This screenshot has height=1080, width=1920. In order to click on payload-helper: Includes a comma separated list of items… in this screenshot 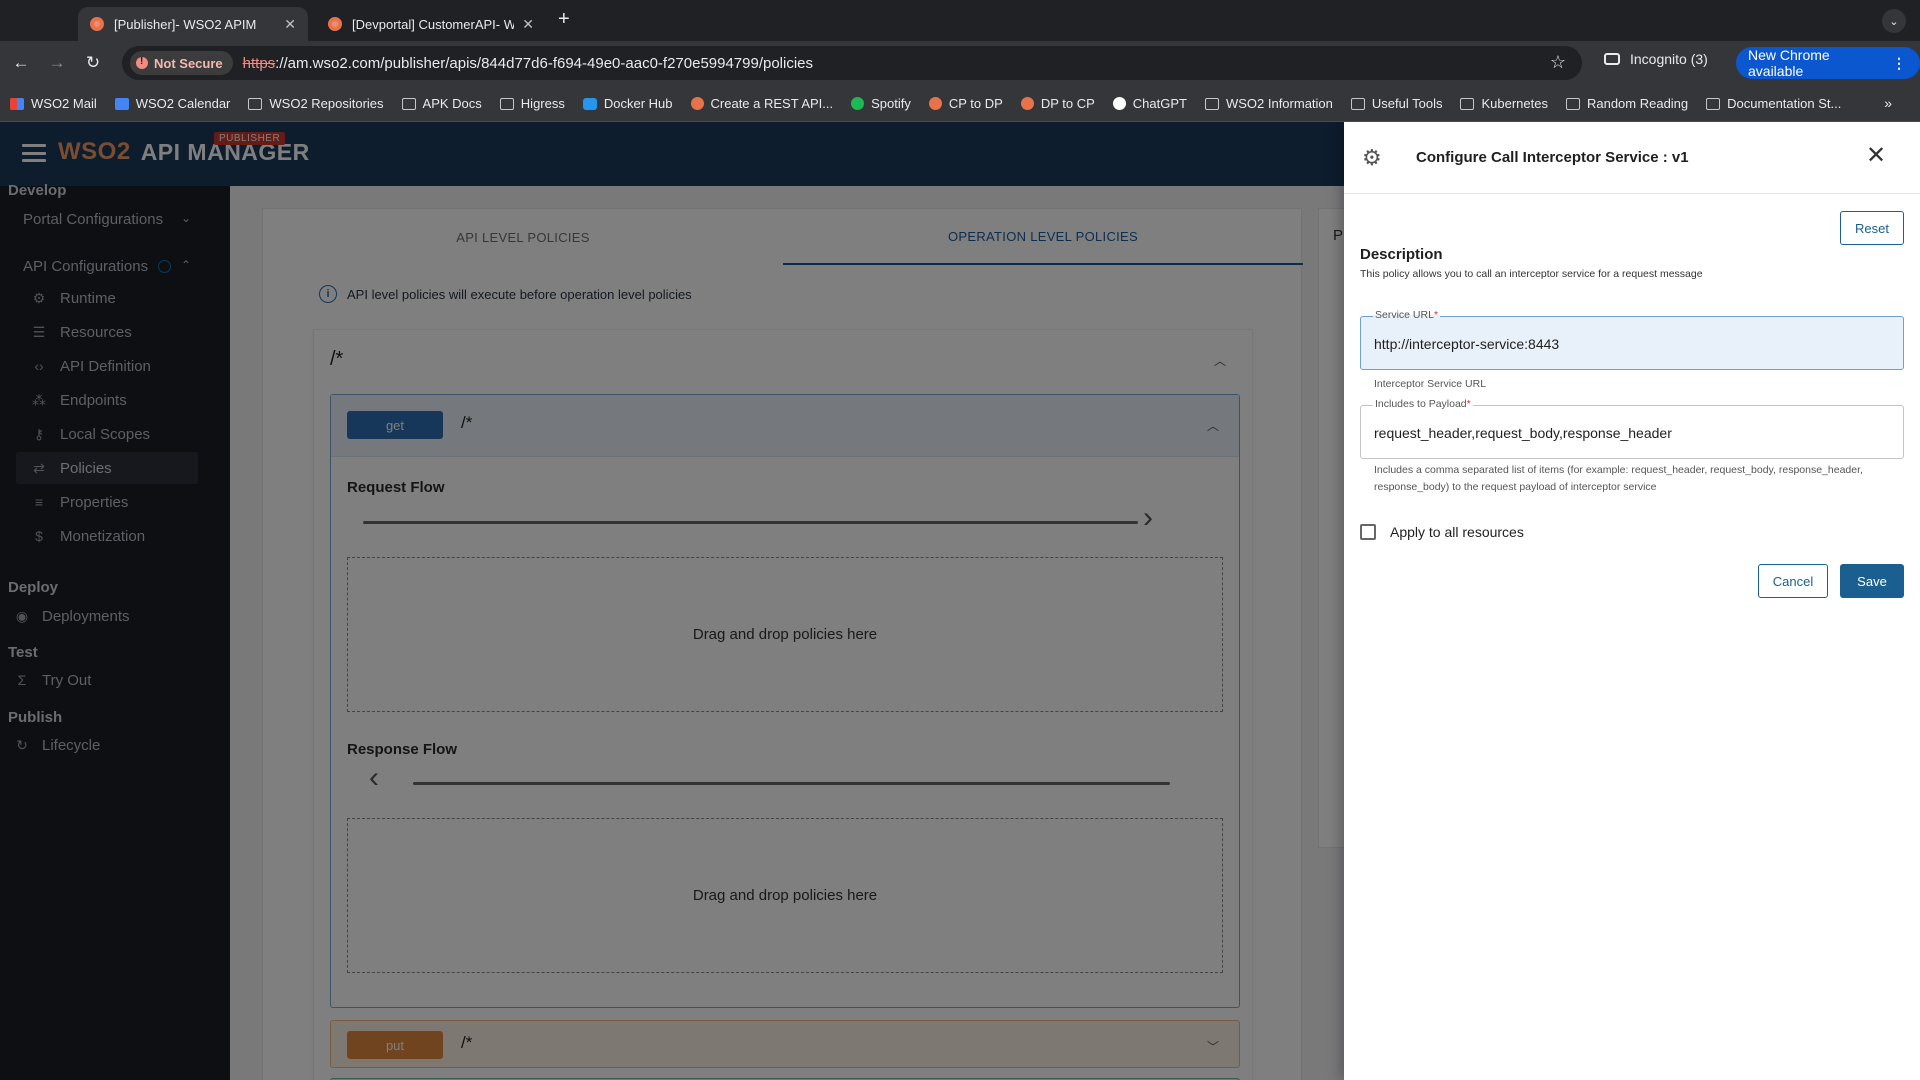, I will do `click(1618, 478)`.